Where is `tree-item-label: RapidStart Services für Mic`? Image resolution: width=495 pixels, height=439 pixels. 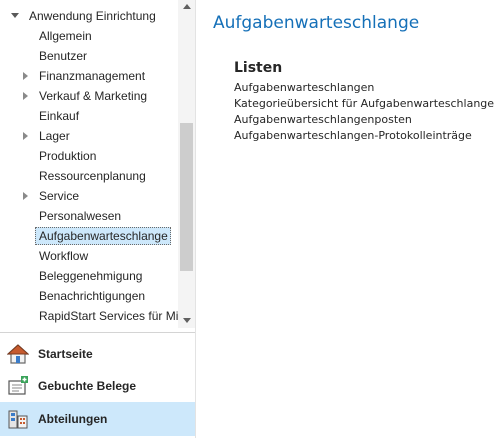 tree-item-label: RapidStart Services für Mic is located at coordinates (108, 316).